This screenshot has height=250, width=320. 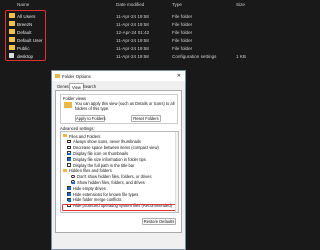 I want to click on apply-to-folders-button: Apply to Folders, so click(x=90, y=118).